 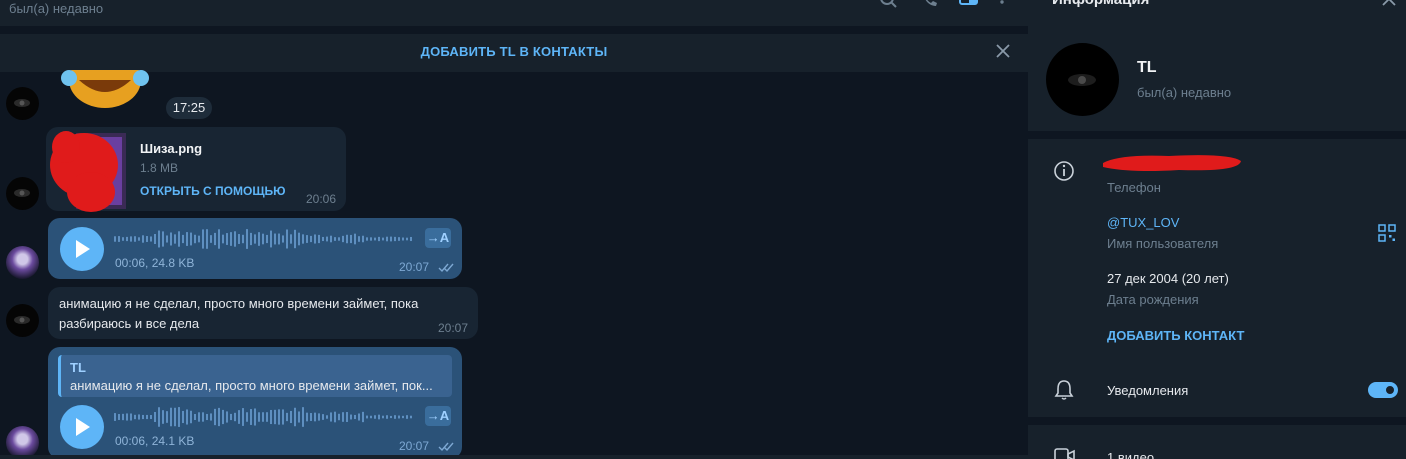 I want to click on file-thumbnail, so click(x=88, y=169).